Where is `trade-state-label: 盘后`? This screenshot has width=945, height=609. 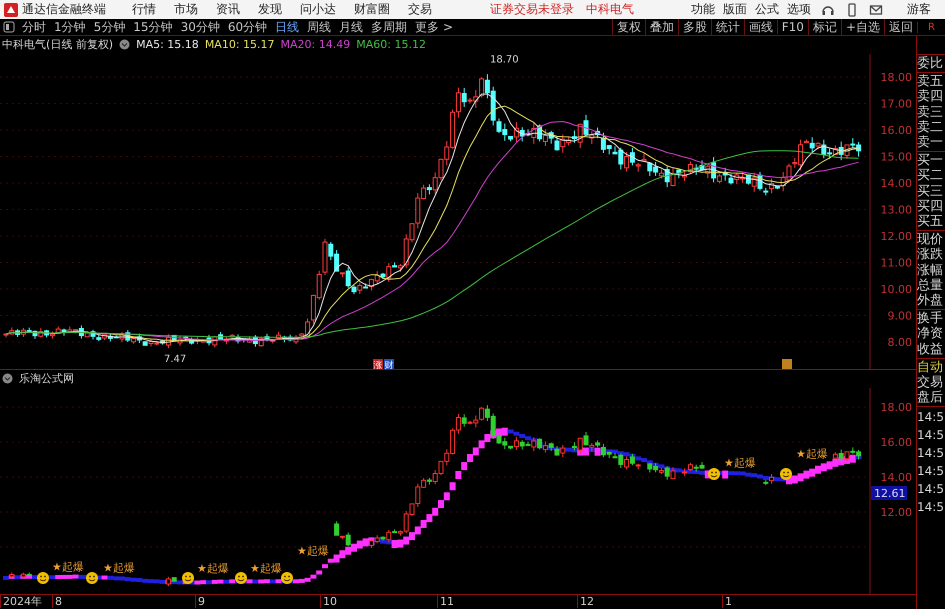 trade-state-label: 盘后 is located at coordinates (930, 398).